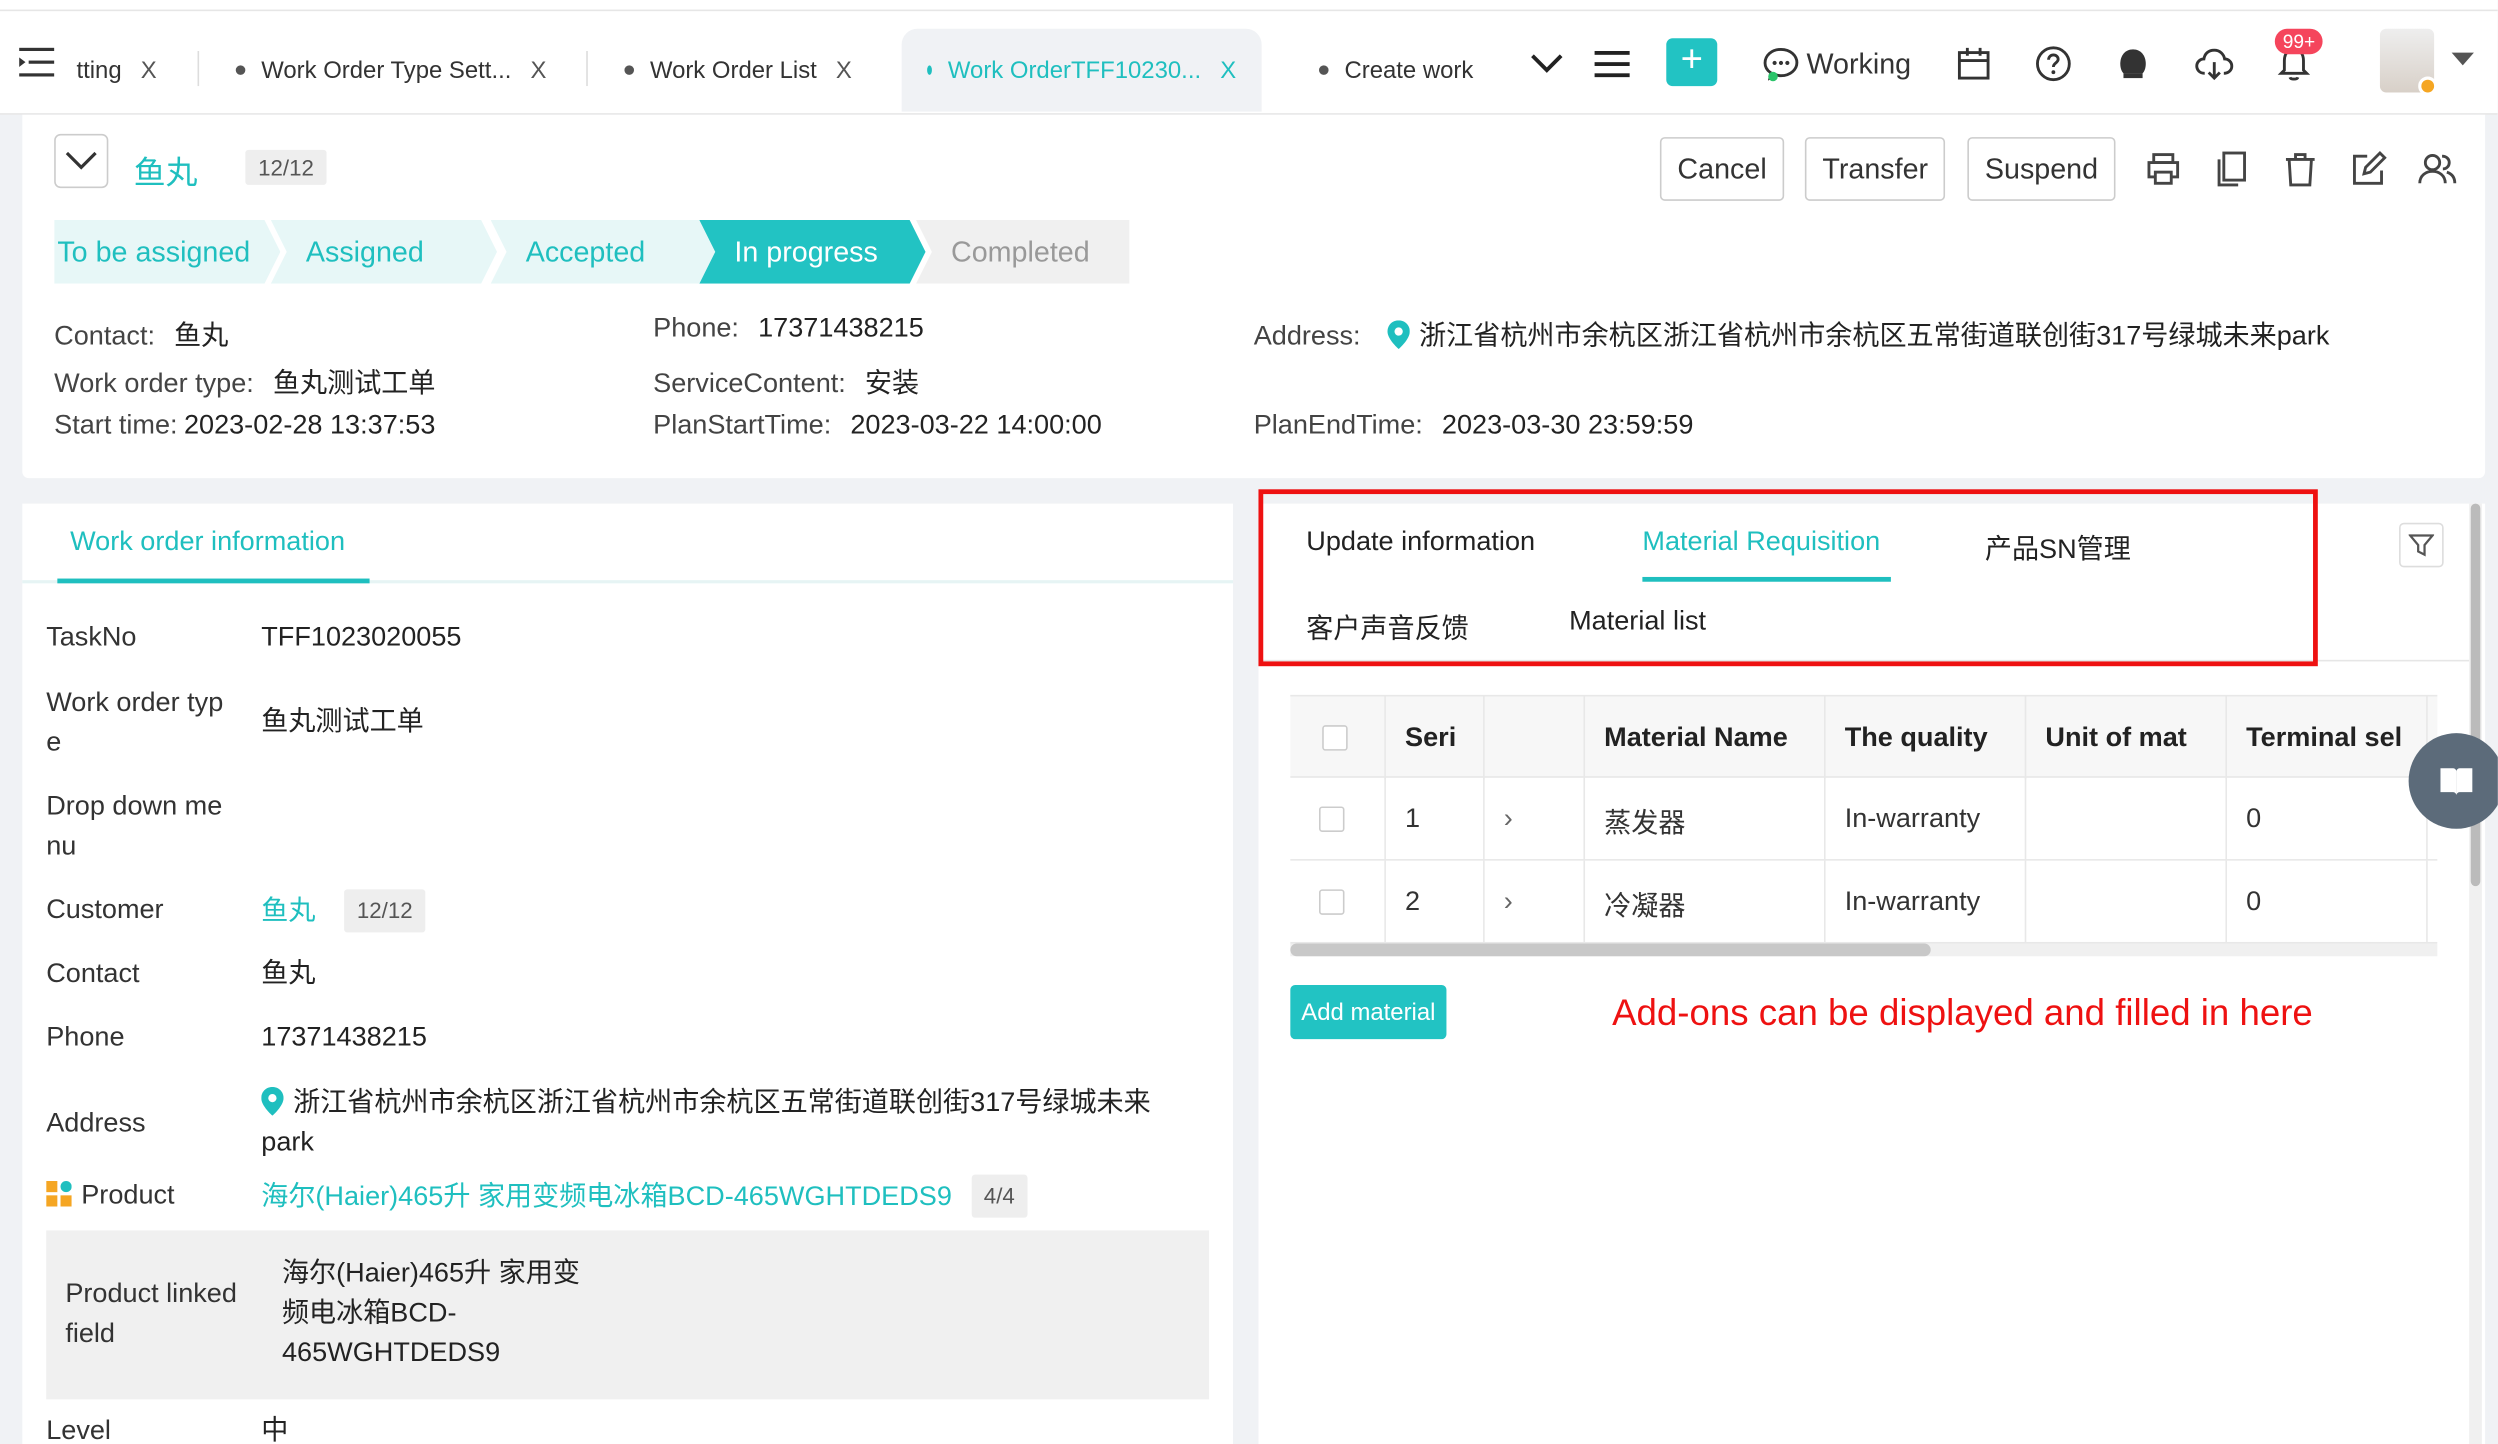 The width and height of the screenshot is (2498, 1444). Describe the element at coordinates (198, 69) in the screenshot. I see `divider` at that location.